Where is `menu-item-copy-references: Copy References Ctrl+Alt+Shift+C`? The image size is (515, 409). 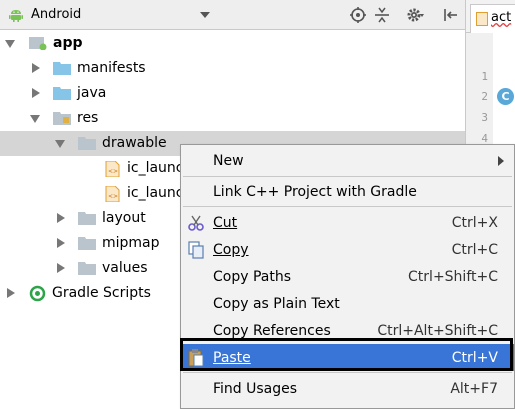 menu-item-copy-references: Copy References Ctrl+Alt+Shift+C is located at coordinates (347, 330).